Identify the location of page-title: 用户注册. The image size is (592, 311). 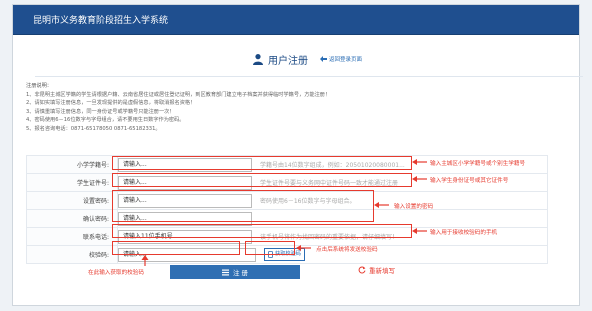
(288, 61).